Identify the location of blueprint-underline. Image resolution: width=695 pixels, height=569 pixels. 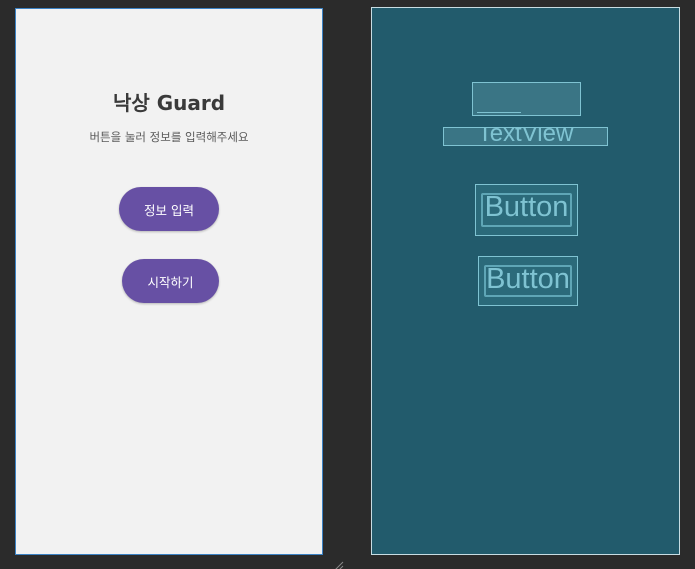
(499, 112).